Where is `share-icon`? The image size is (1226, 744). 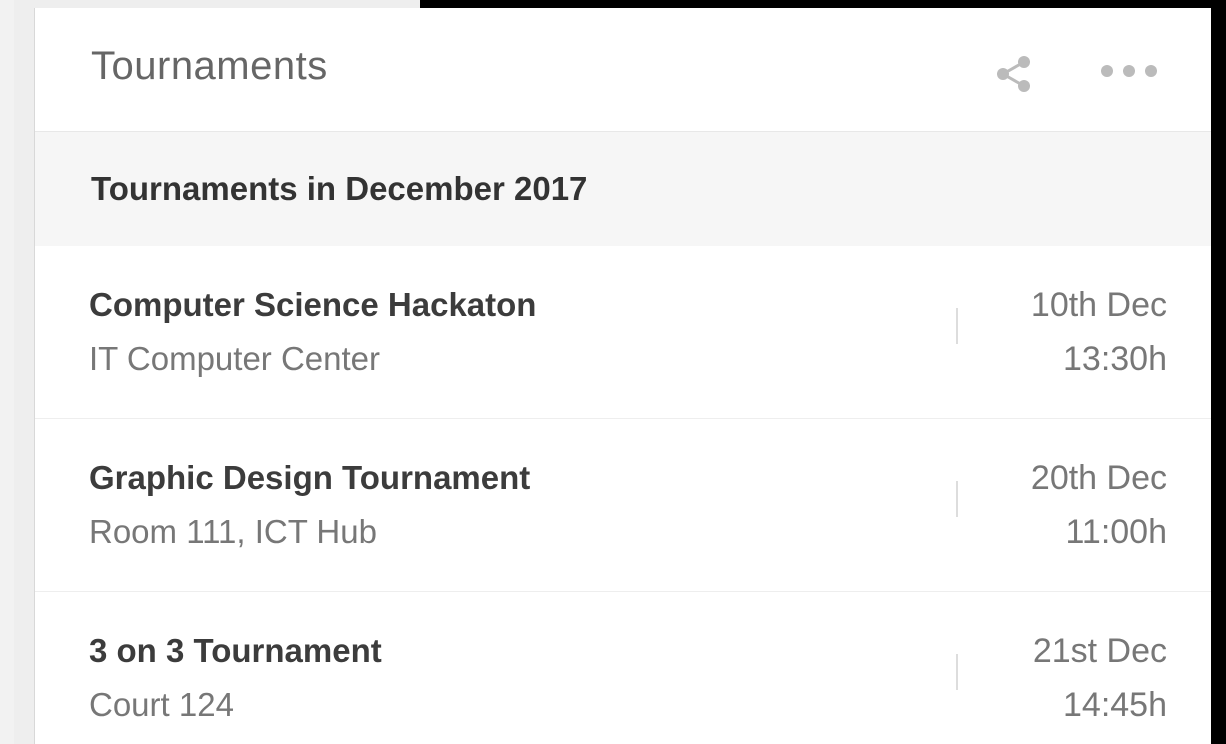 share-icon is located at coordinates (1015, 74).